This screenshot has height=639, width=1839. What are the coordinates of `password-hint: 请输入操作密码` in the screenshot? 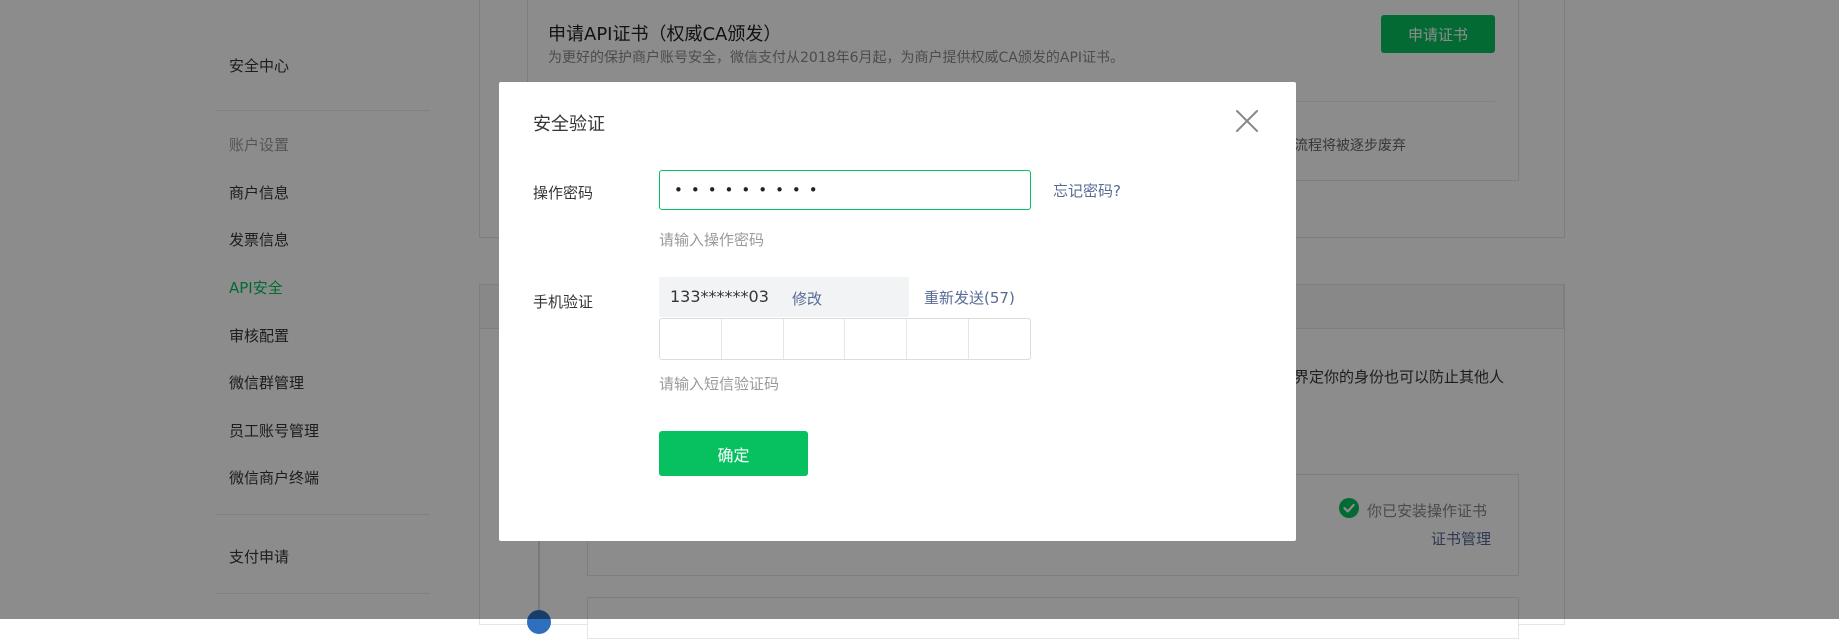 It's located at (712, 240).